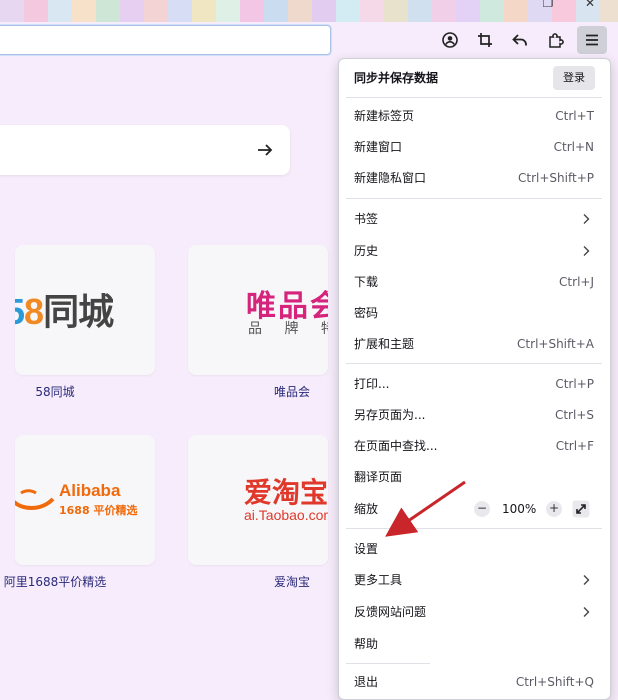 This screenshot has width=618, height=700. What do you see at coordinates (590, 6) in the screenshot?
I see `close-window-button: ✕` at bounding box center [590, 6].